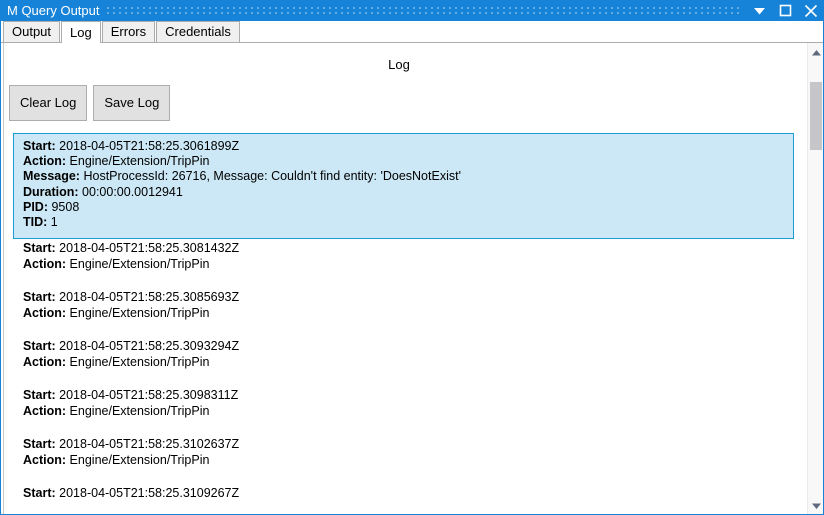 The width and height of the screenshot is (824, 515). I want to click on log-value-start: 2018-04-05T21:58:25.3085693Z, so click(149, 297).